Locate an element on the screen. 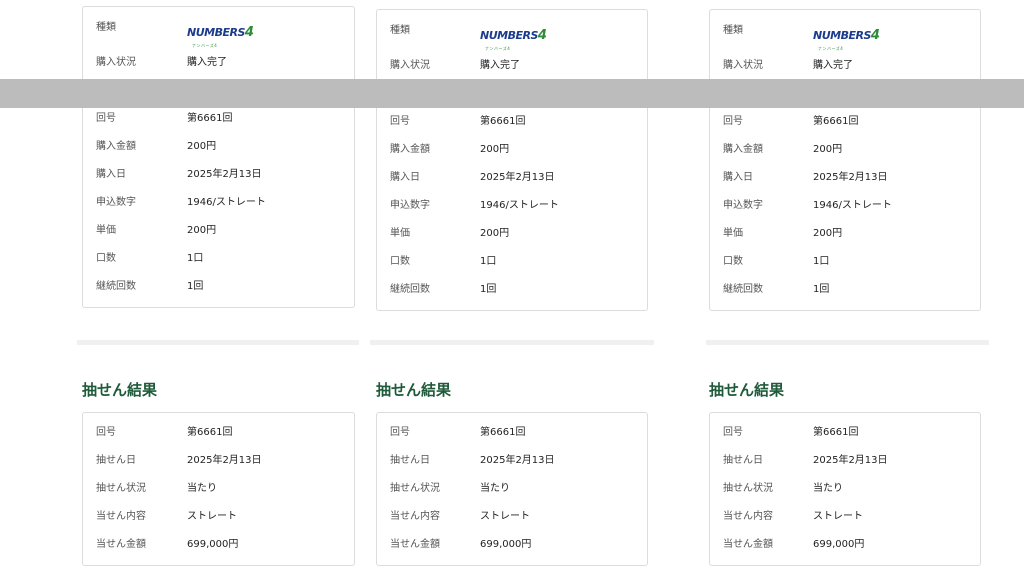 The width and height of the screenshot is (1024, 576). status-row: 購入状況 購入完了 is located at coordinates (514, 66).